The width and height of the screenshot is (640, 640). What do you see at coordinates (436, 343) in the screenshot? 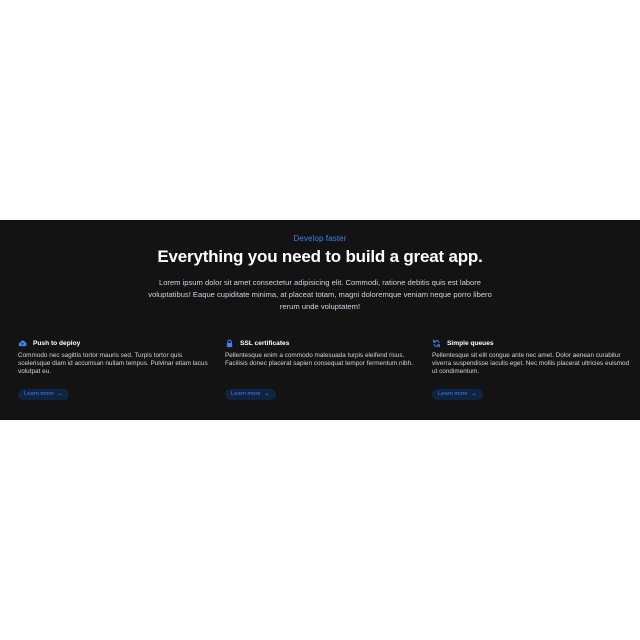
I see `refresh-icon` at bounding box center [436, 343].